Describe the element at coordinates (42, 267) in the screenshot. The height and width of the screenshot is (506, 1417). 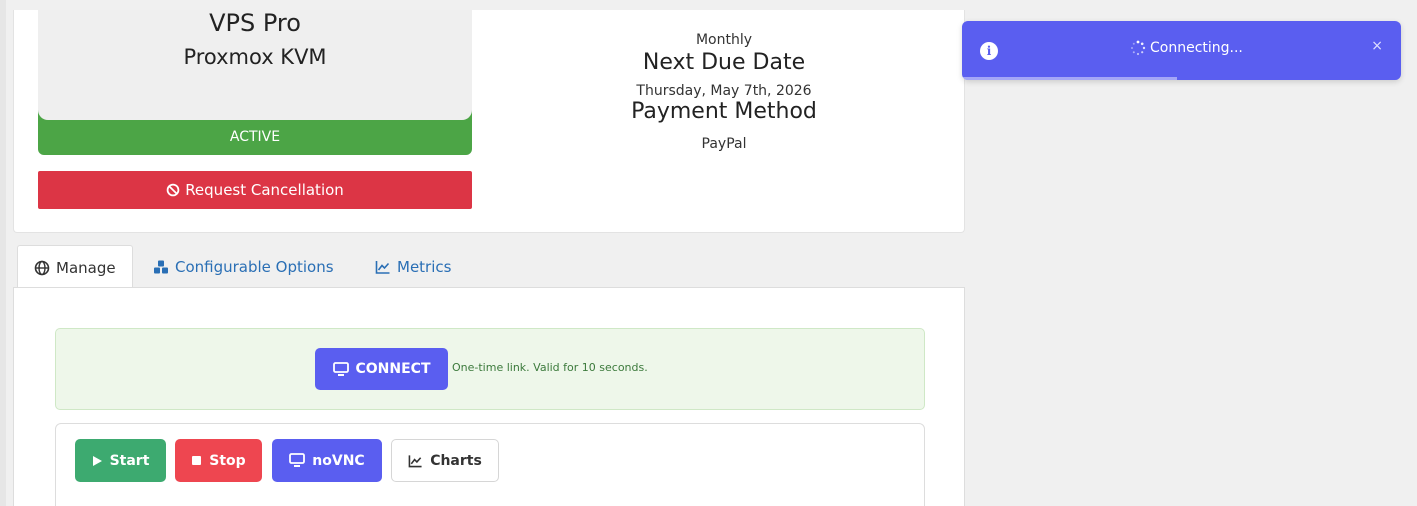
I see `globe-icon` at that location.